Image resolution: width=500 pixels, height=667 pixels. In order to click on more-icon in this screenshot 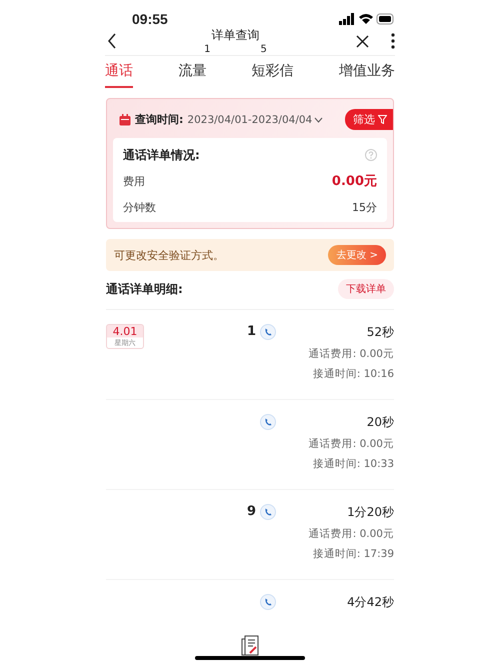, I will do `click(393, 41)`.